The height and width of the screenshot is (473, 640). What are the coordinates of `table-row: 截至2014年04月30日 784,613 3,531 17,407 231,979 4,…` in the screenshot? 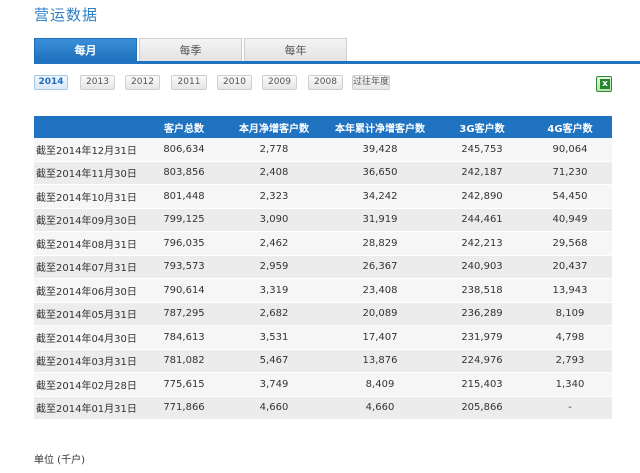 It's located at (323, 337).